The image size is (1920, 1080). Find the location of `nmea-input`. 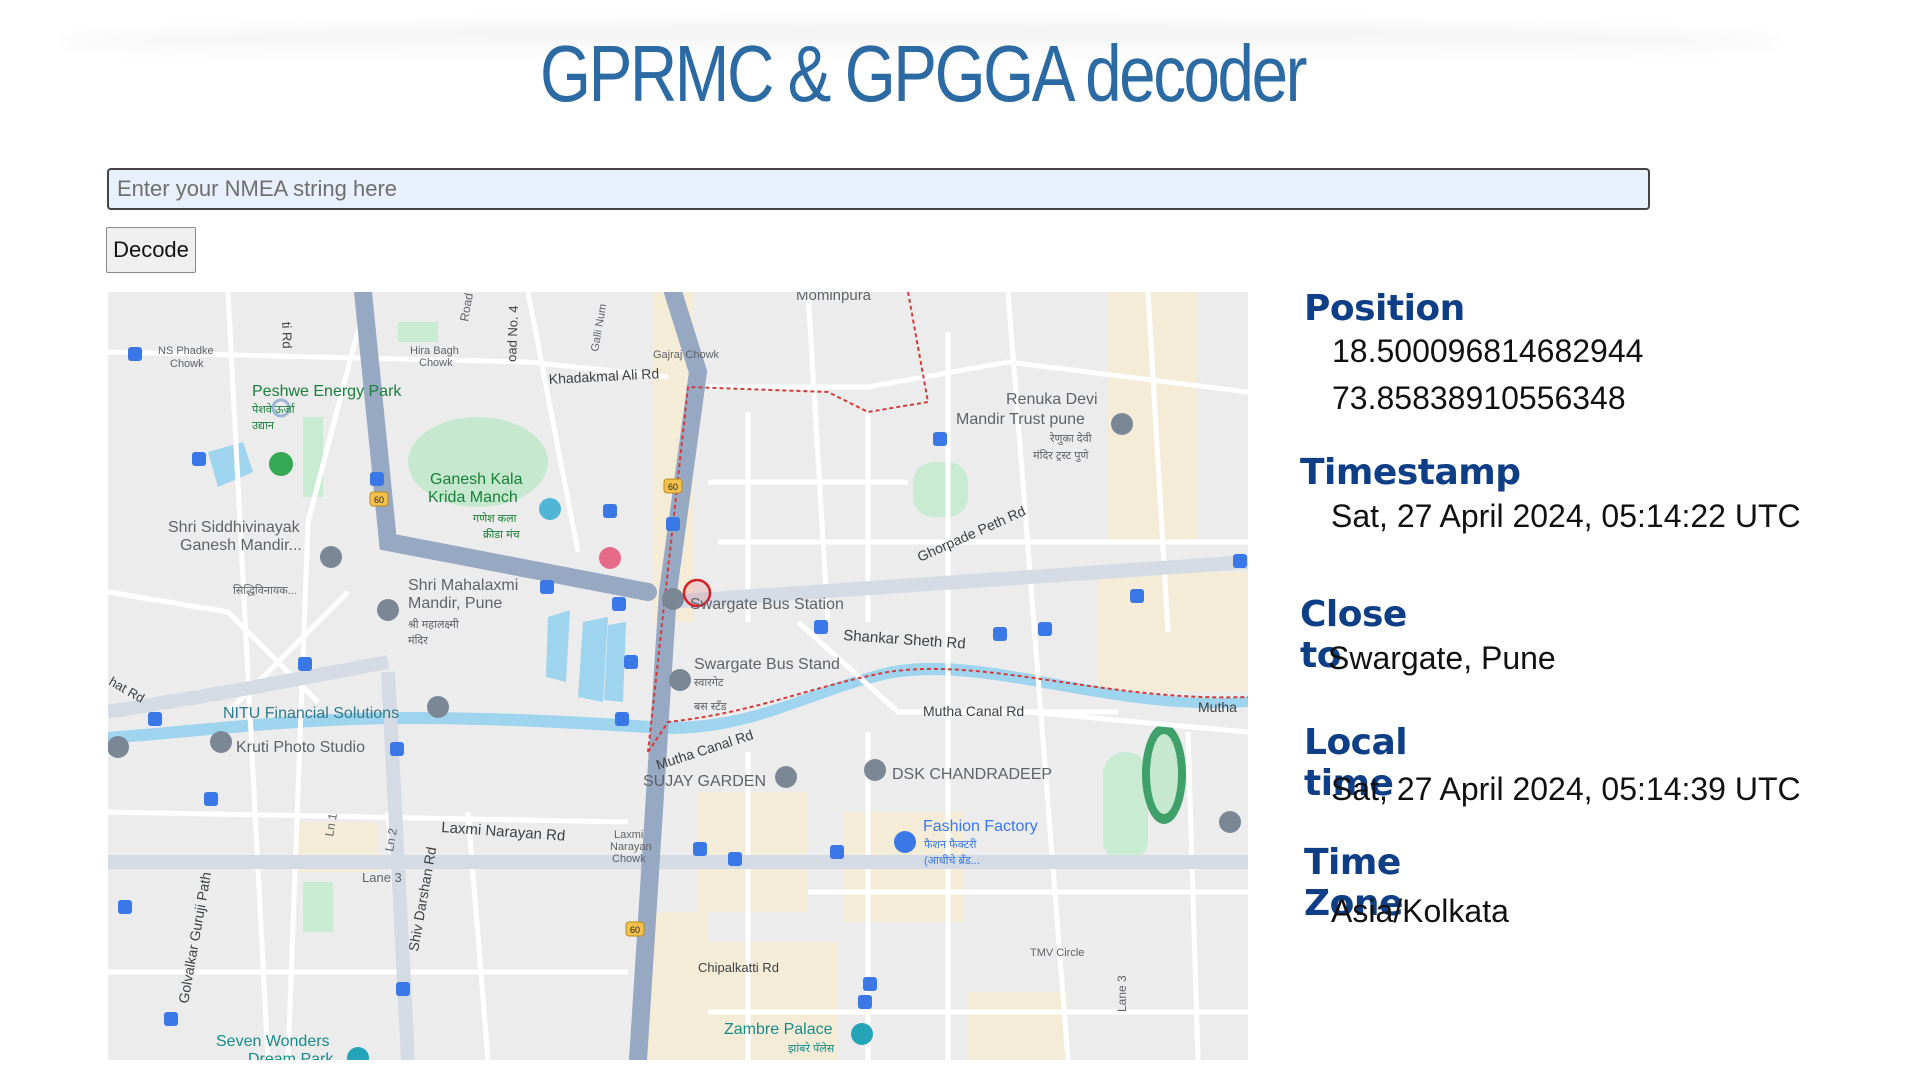

nmea-input is located at coordinates (878, 189).